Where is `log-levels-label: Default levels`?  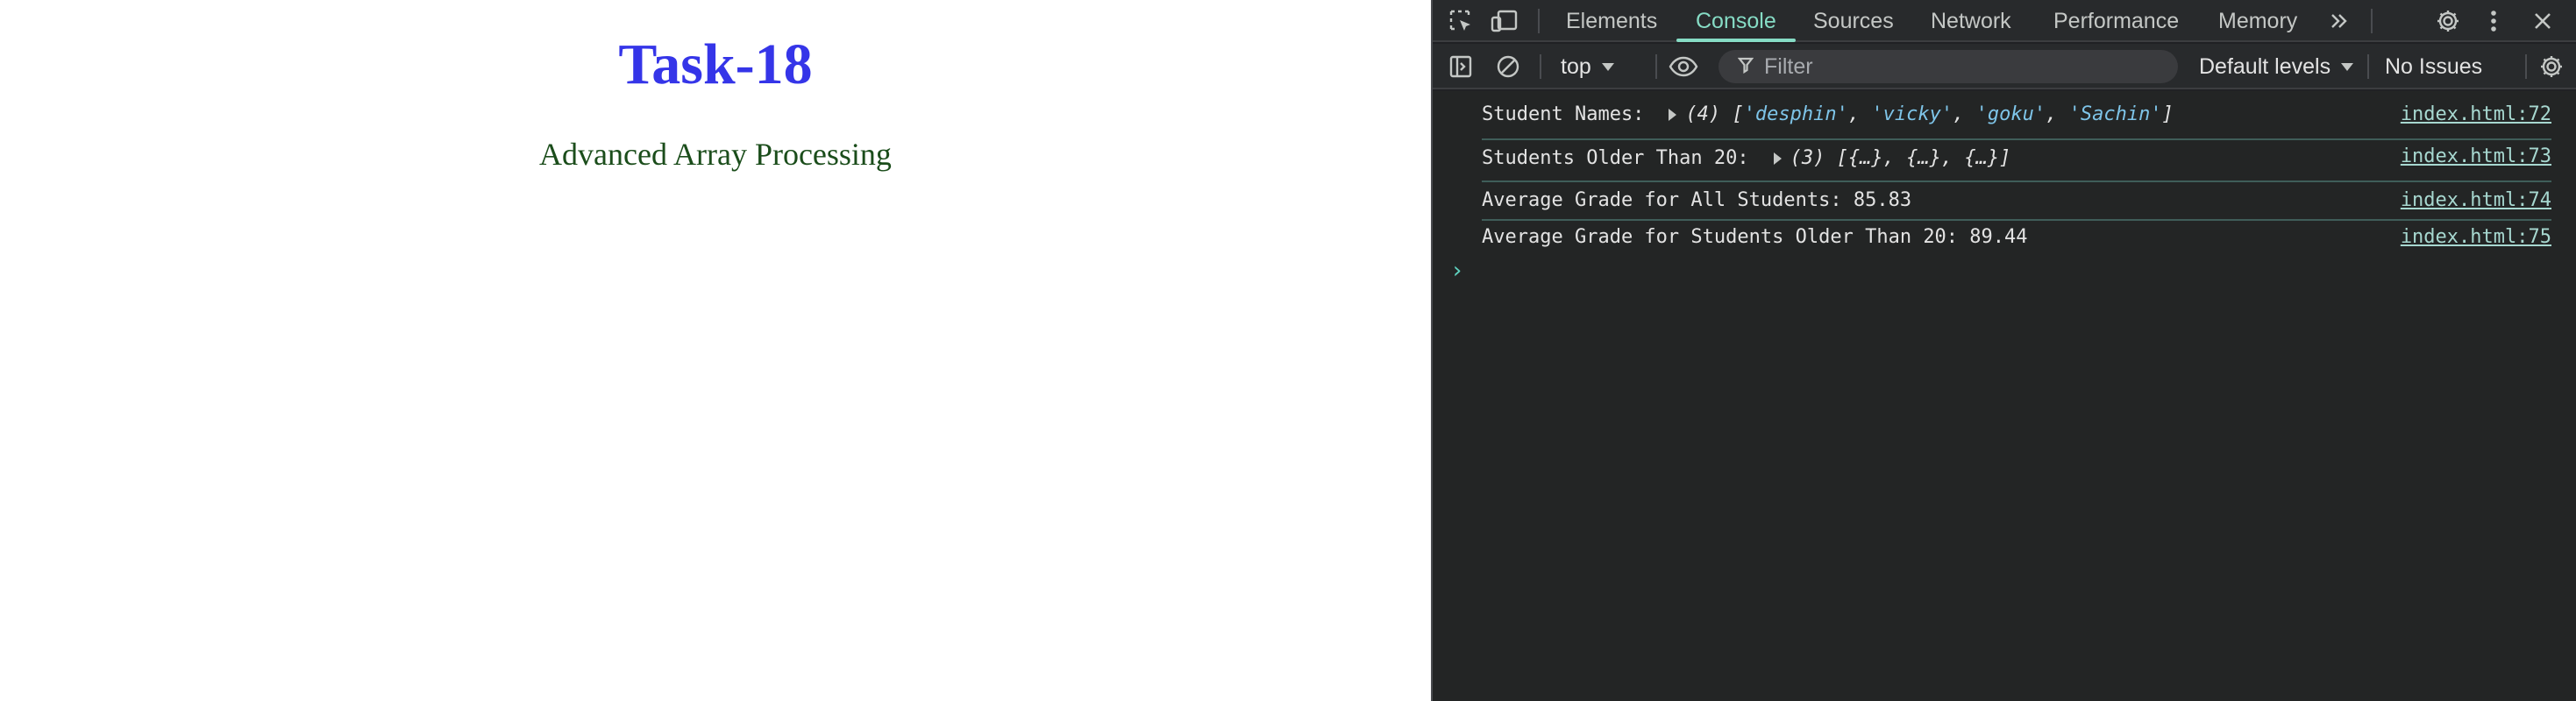
log-levels-label: Default levels is located at coordinates (2265, 66).